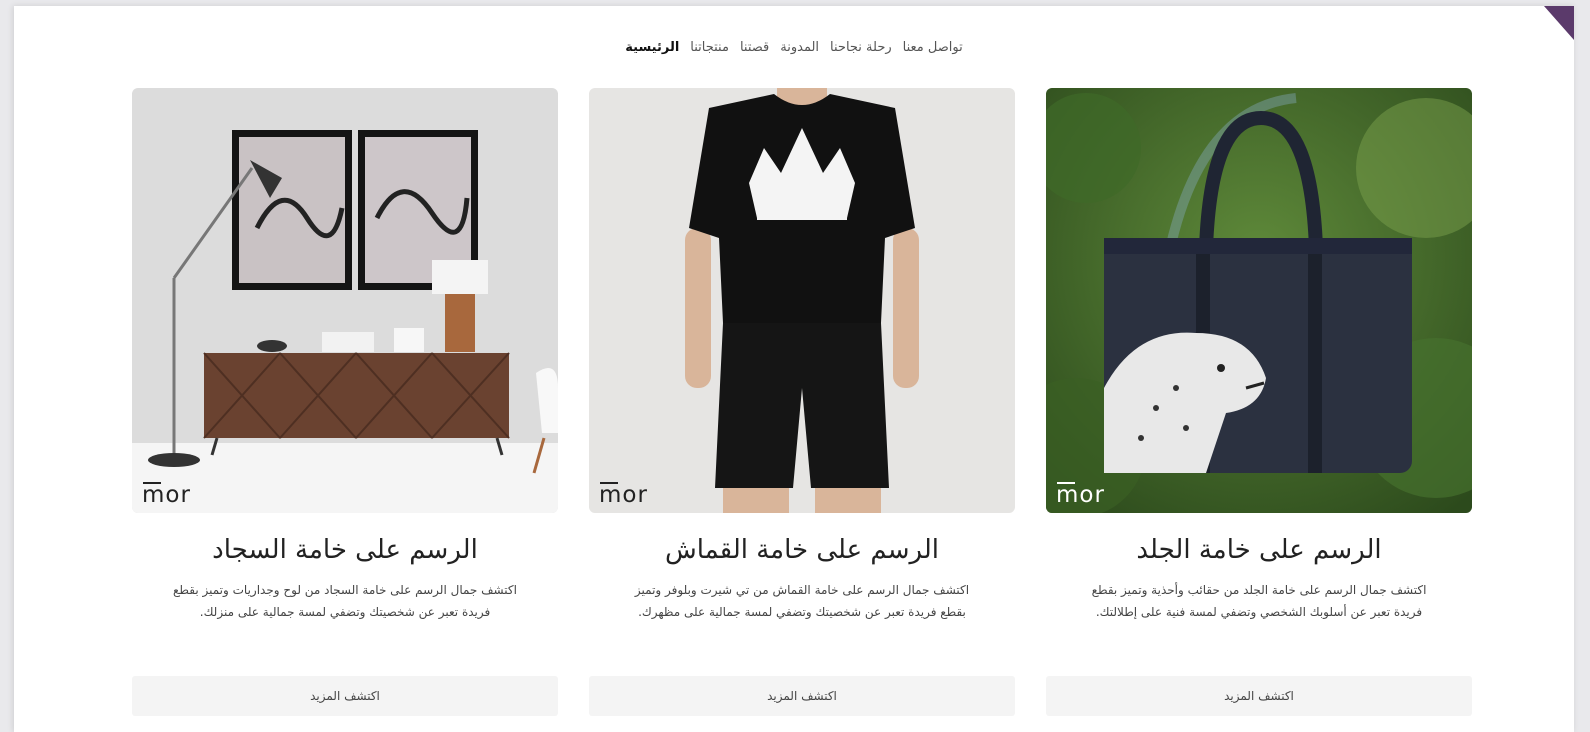 This screenshot has height=732, width=1590. I want to click on nav-contact: تواصل معنا, so click(933, 47).